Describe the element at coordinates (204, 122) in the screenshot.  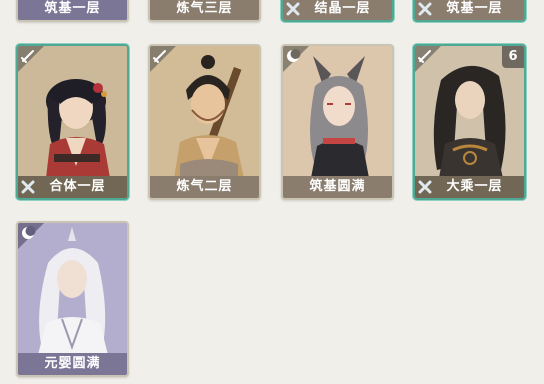
I see `character-card-2: 炼气二层` at that location.